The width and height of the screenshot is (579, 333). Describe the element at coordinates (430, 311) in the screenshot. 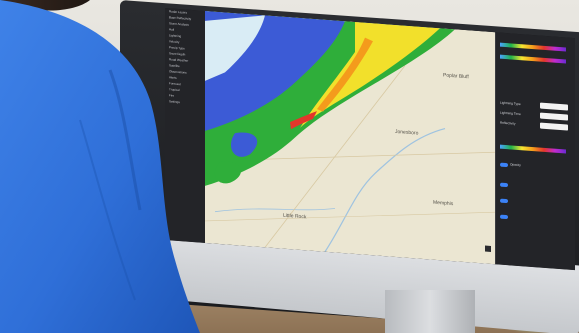

I see `monitor-stand` at that location.